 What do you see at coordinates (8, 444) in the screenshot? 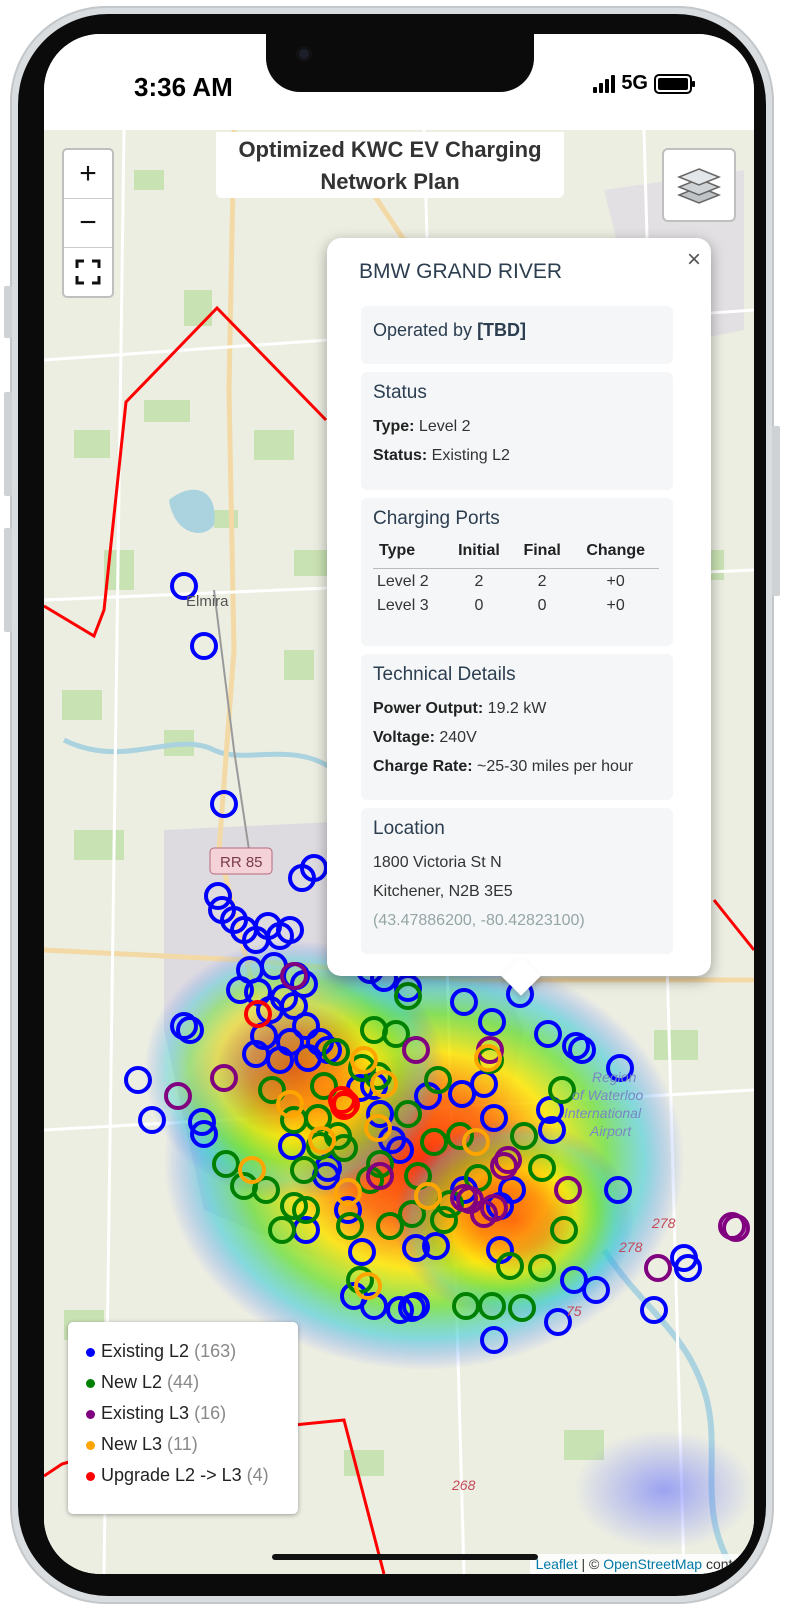
I see `side-button-volume-up` at bounding box center [8, 444].